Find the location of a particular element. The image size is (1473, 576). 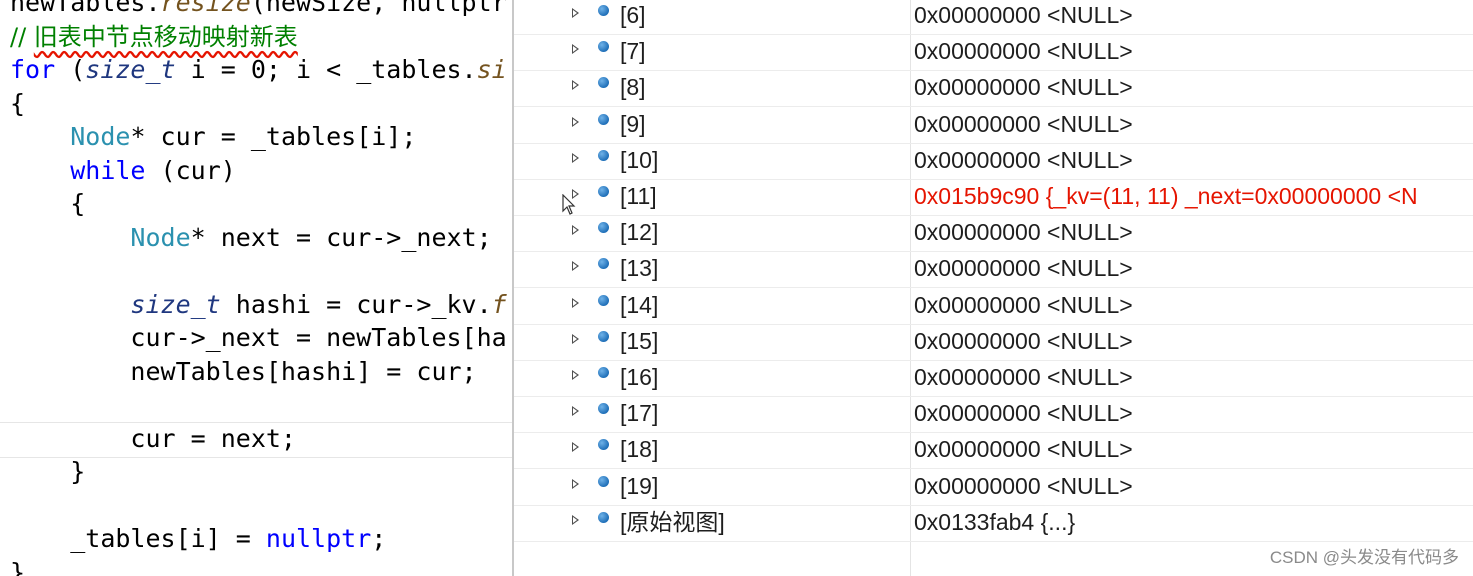

code-comment: // 旧表中节点移动映射新表 is located at coordinates (154, 37).